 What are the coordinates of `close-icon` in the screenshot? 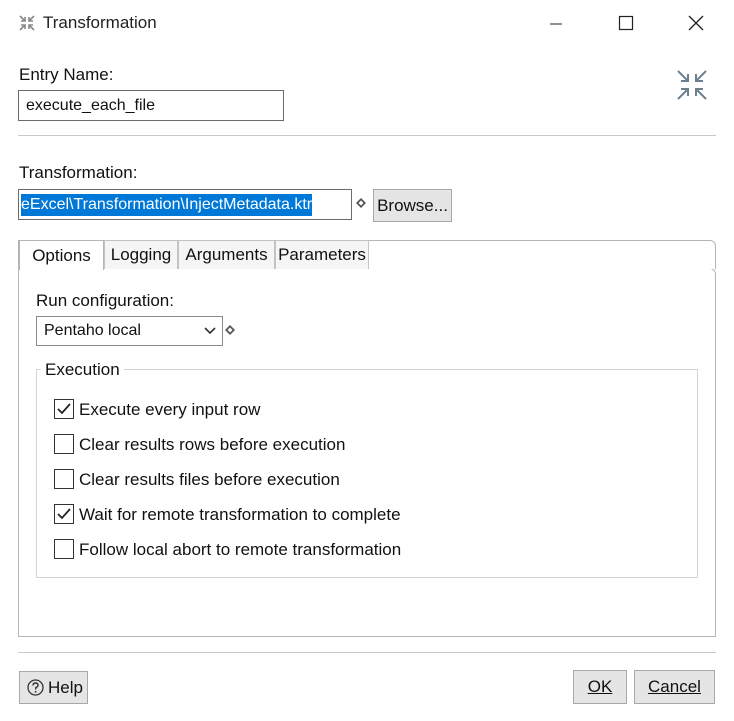 It's located at (696, 23).